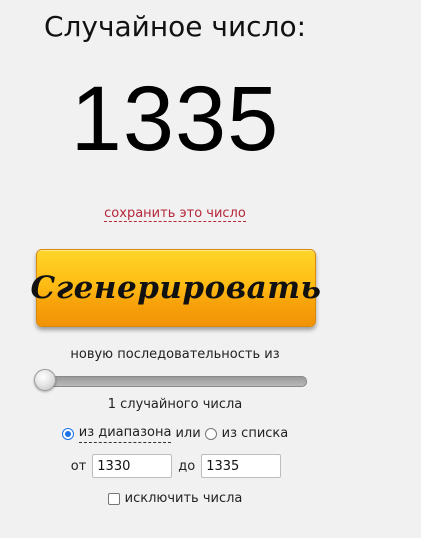  I want to click on generate-button-label: Сгенерировать, so click(176, 288).